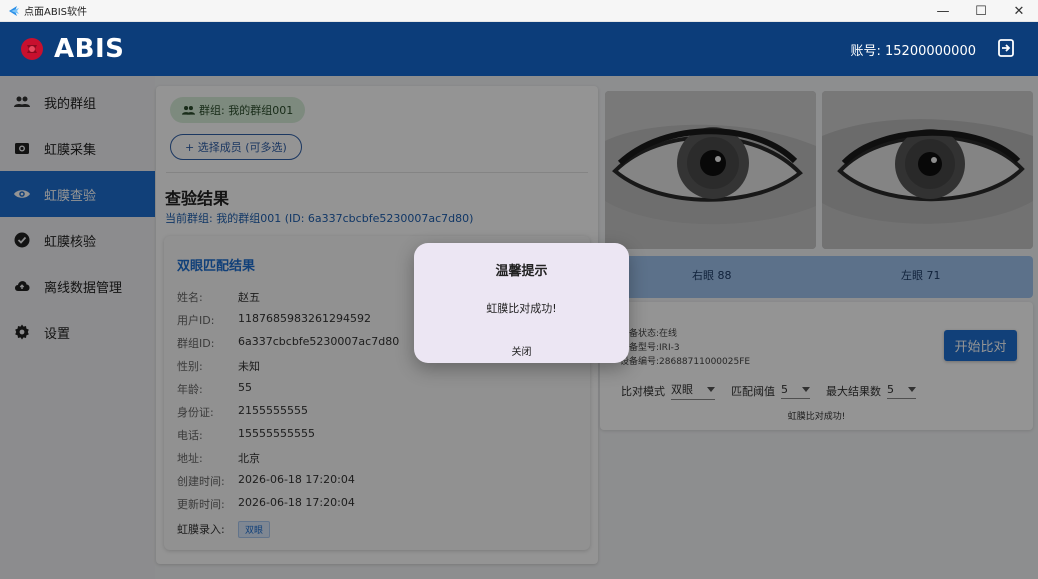 The width and height of the screenshot is (1038, 579). I want to click on minimize-button: —, so click(943, 11).